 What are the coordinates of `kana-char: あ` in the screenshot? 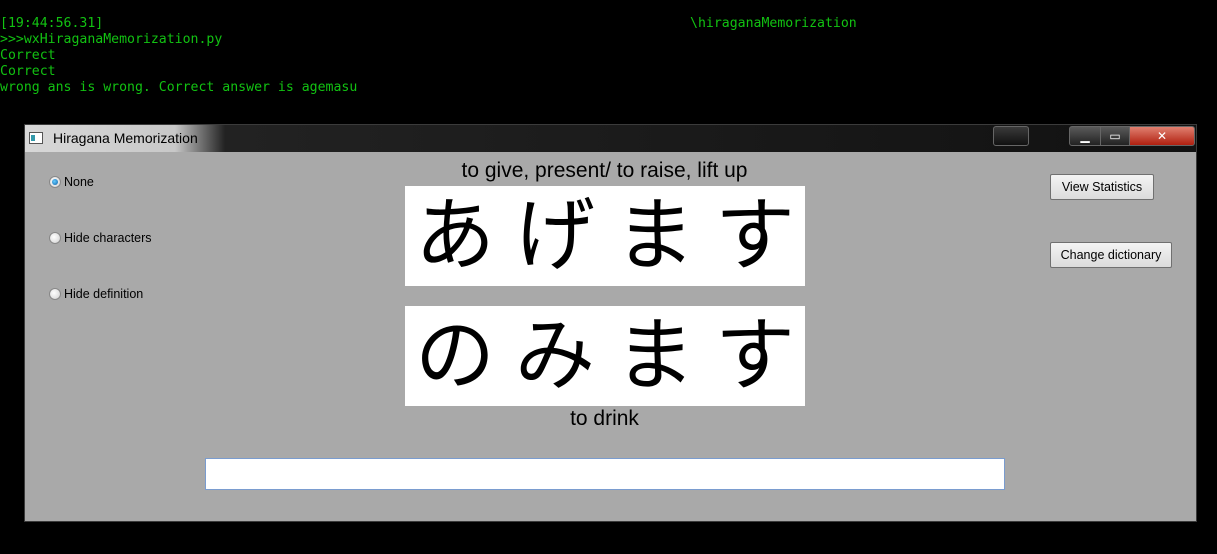 It's located at (455, 235).